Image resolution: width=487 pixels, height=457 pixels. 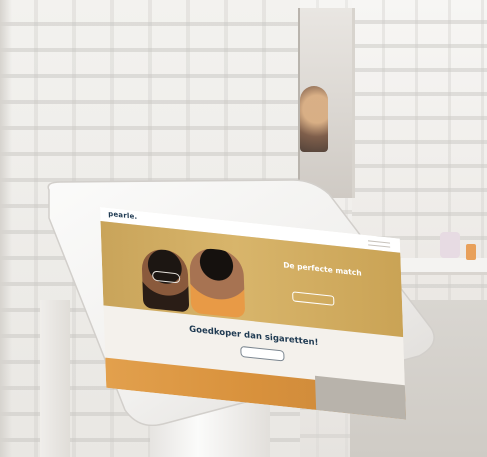 I want to click on hero-button, so click(x=313, y=298).